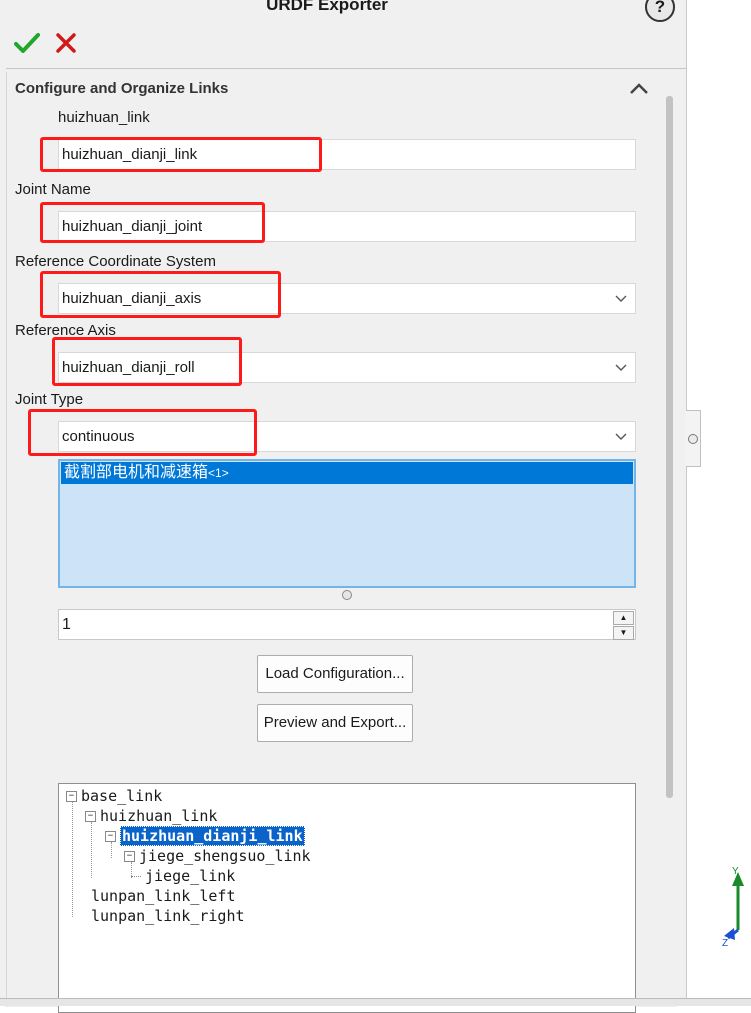 This screenshot has width=751, height=1013. Describe the element at coordinates (218, 473) in the screenshot. I see `component-instance: <1>` at that location.